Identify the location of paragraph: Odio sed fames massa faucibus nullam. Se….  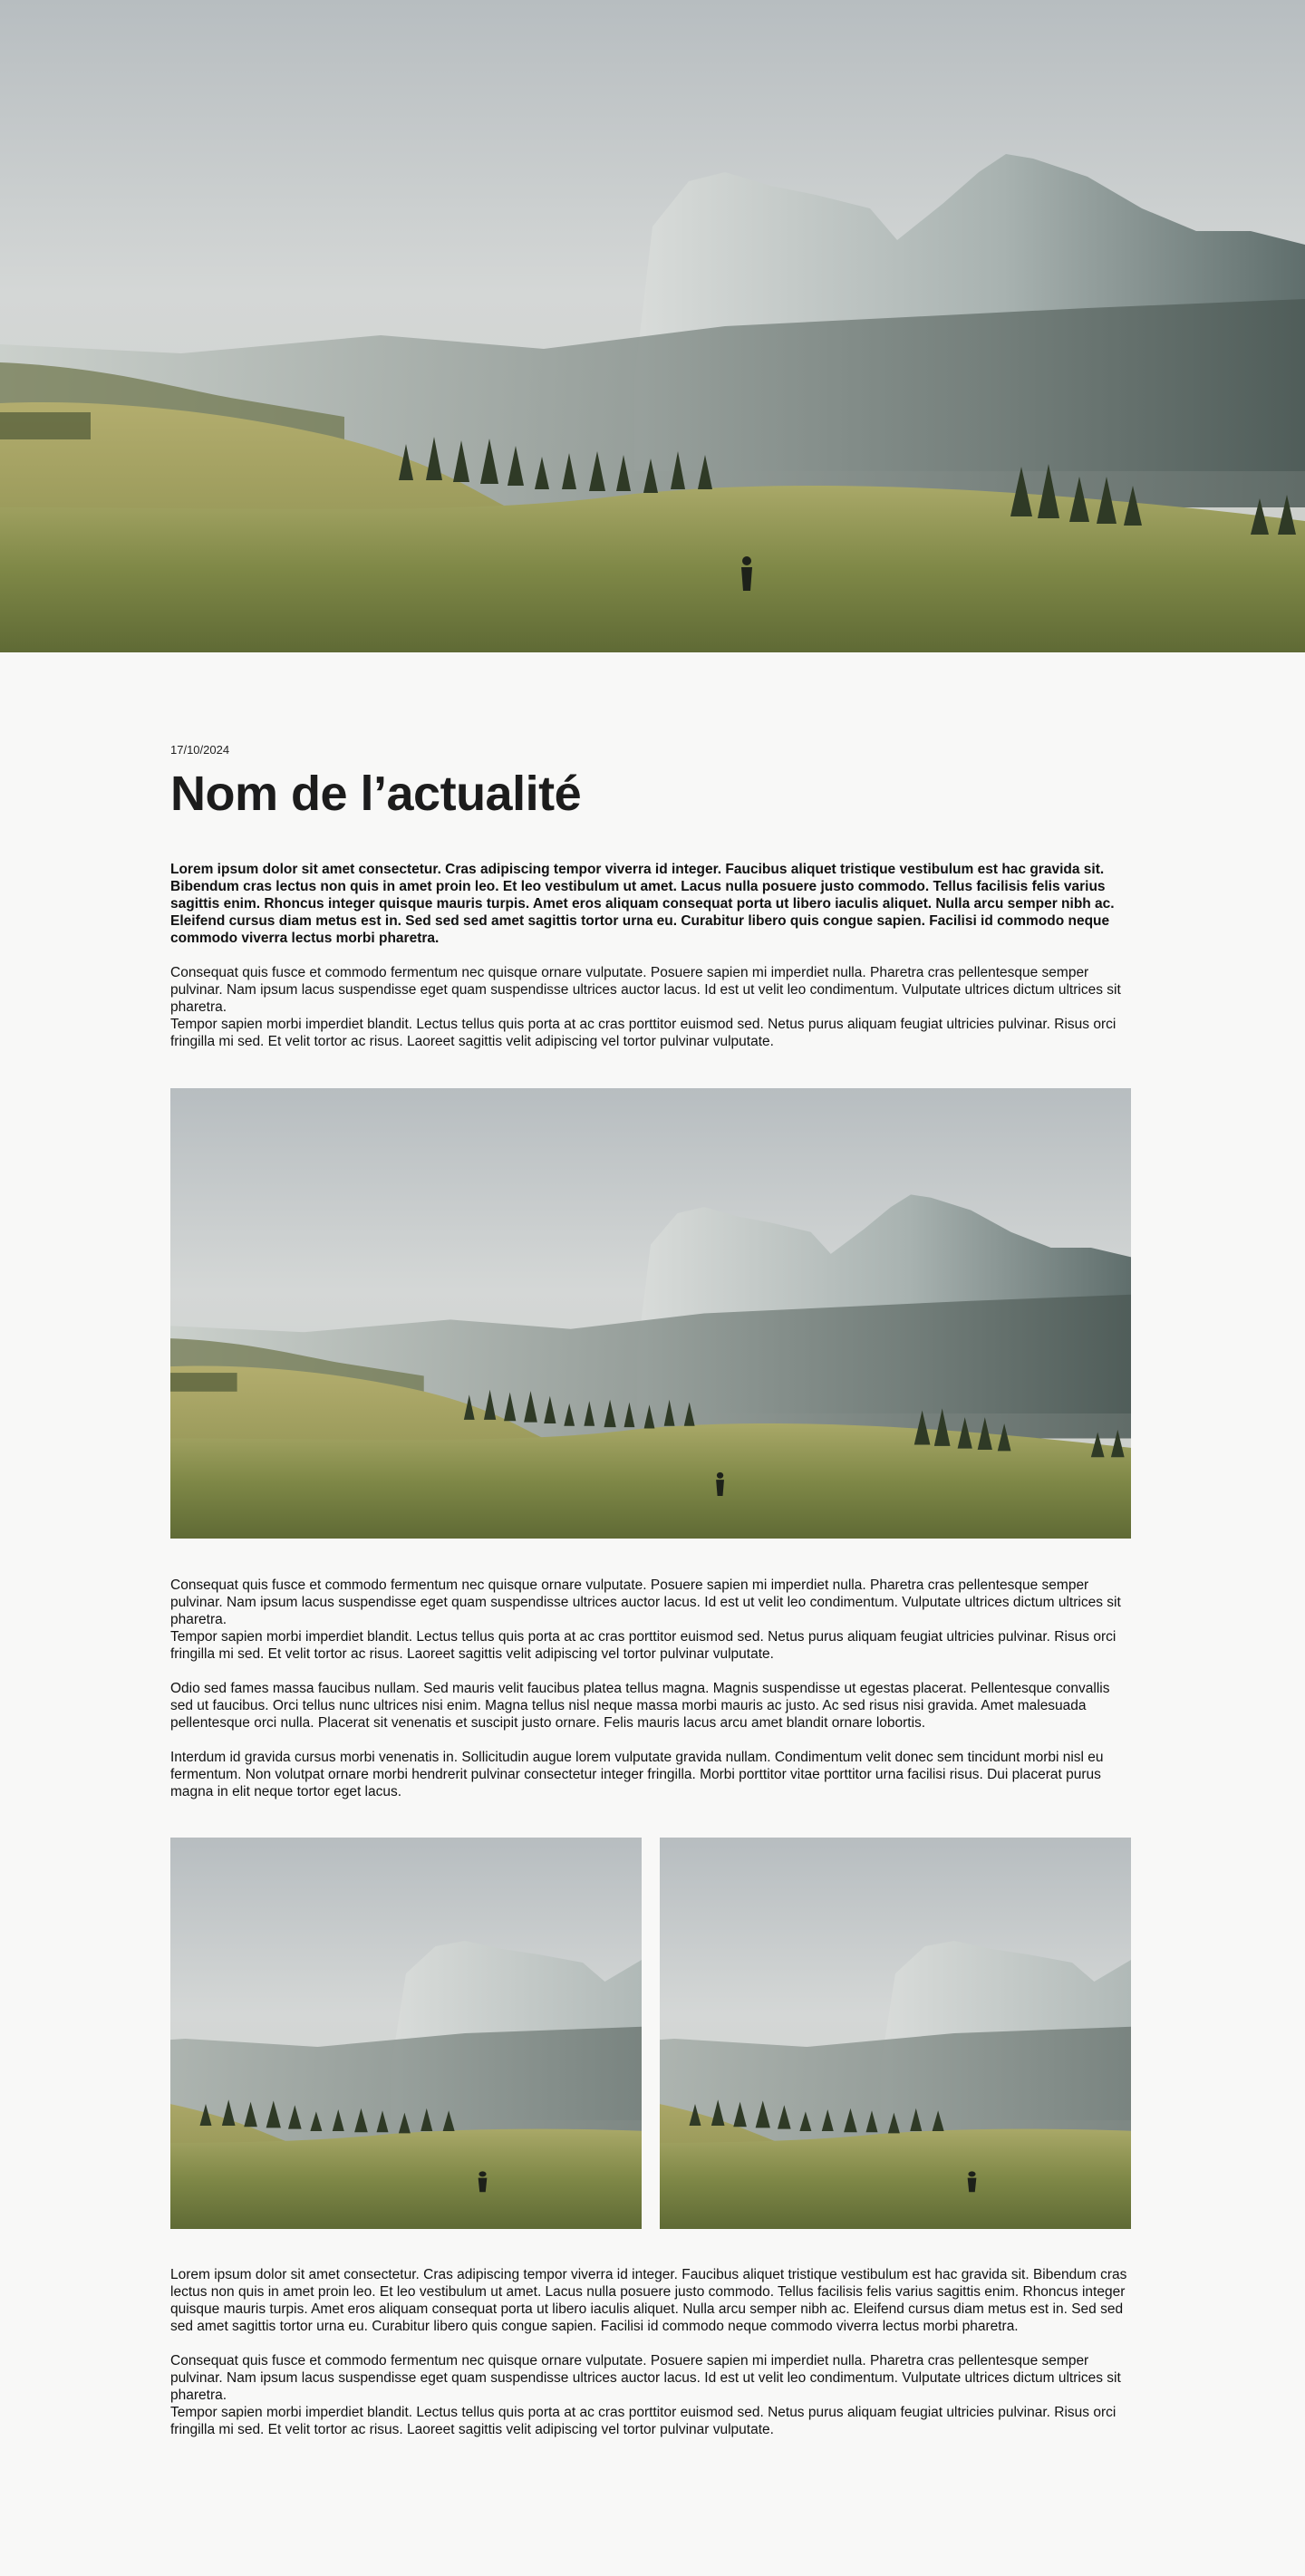
(640, 1706).